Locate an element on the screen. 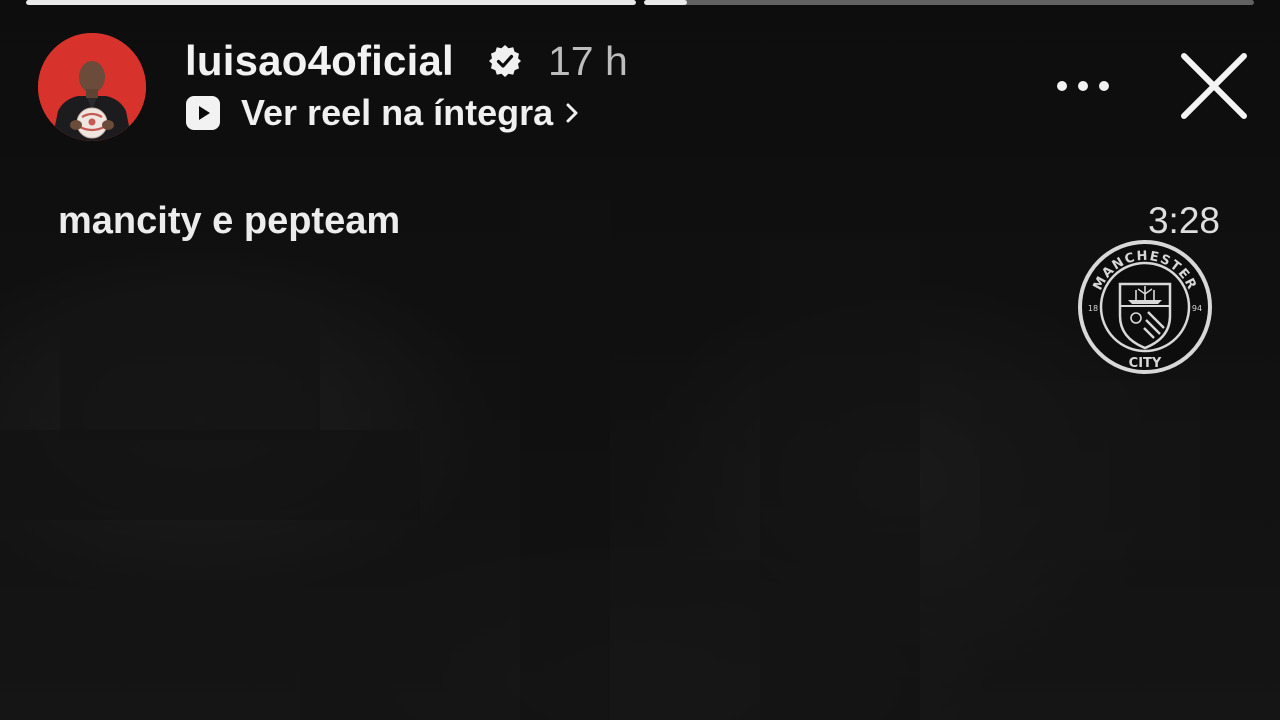  avatar is located at coordinates (92, 87).